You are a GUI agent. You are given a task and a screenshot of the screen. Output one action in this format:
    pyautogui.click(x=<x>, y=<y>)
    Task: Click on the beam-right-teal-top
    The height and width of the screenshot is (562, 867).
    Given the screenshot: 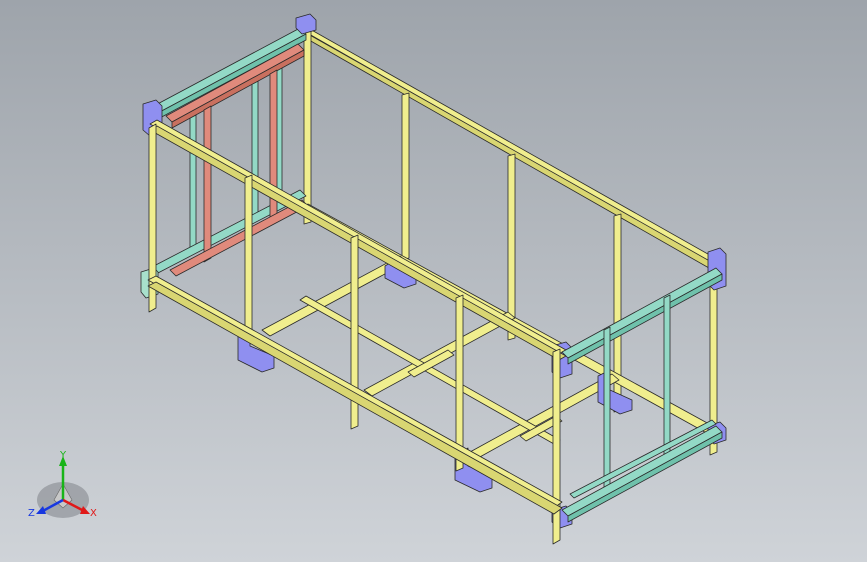 What is the action you would take?
    pyautogui.click(x=642, y=313)
    